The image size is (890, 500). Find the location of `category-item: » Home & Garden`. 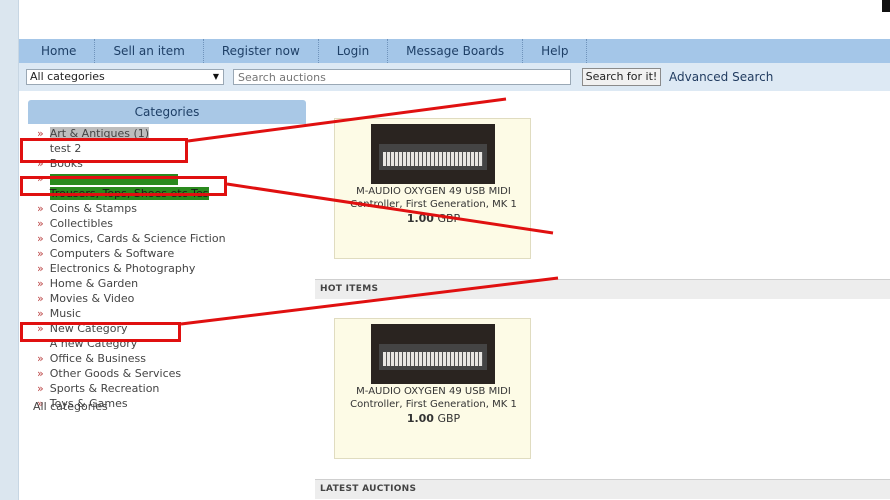

category-item: » Home & Garden is located at coordinates (172, 283).